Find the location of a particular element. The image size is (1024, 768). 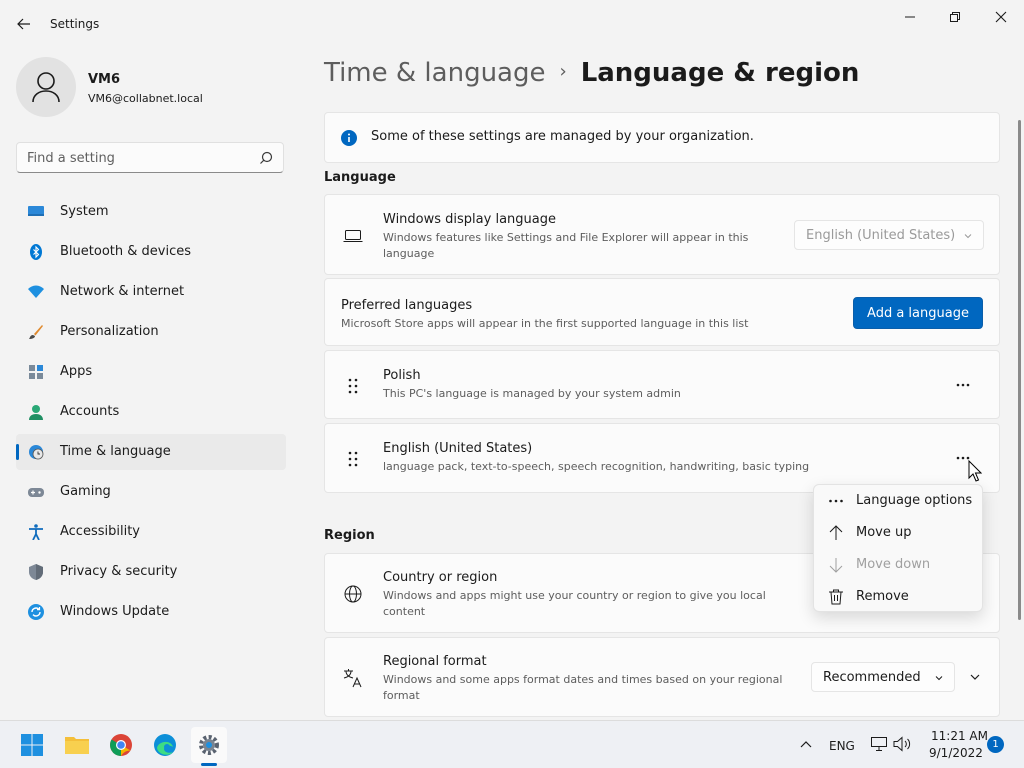

sidebar-item-windows-update: Windows Update is located at coordinates (151, 612).